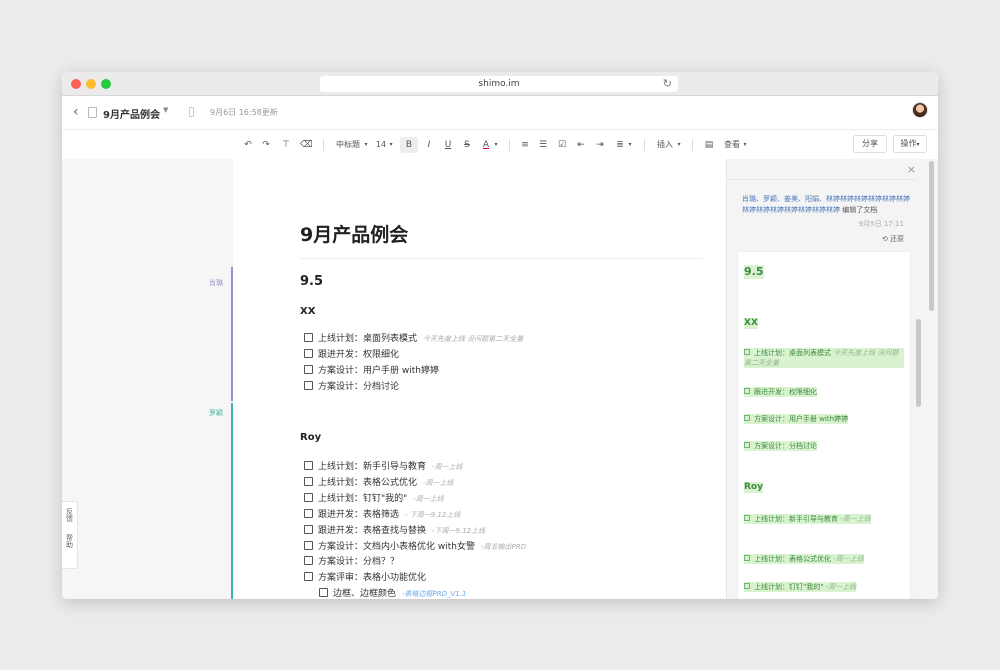 The width and height of the screenshot is (1000, 670). What do you see at coordinates (562, 145) in the screenshot?
I see `checklist-icon: ☑` at bounding box center [562, 145].